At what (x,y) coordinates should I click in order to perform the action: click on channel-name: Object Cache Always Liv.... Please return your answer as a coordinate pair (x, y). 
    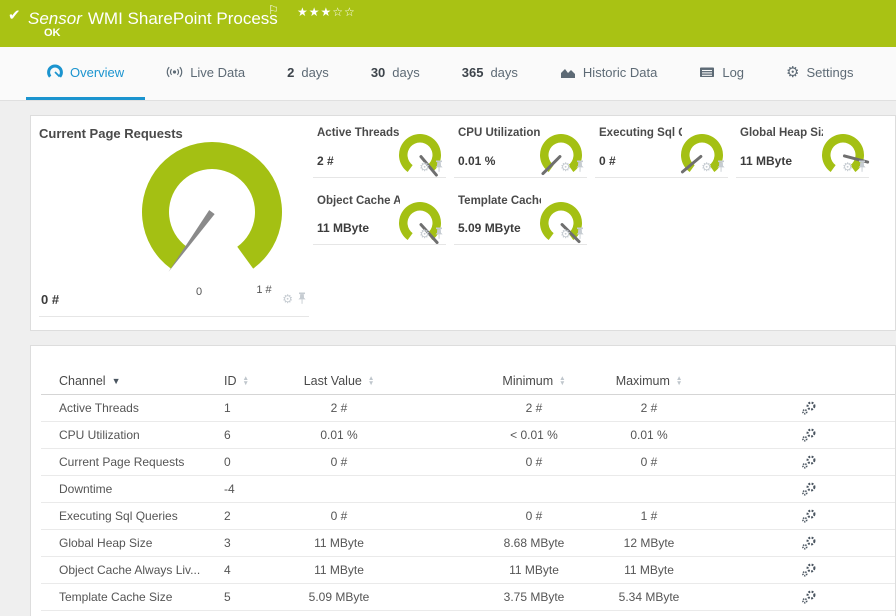
    Looking at the image, I should click on (130, 570).